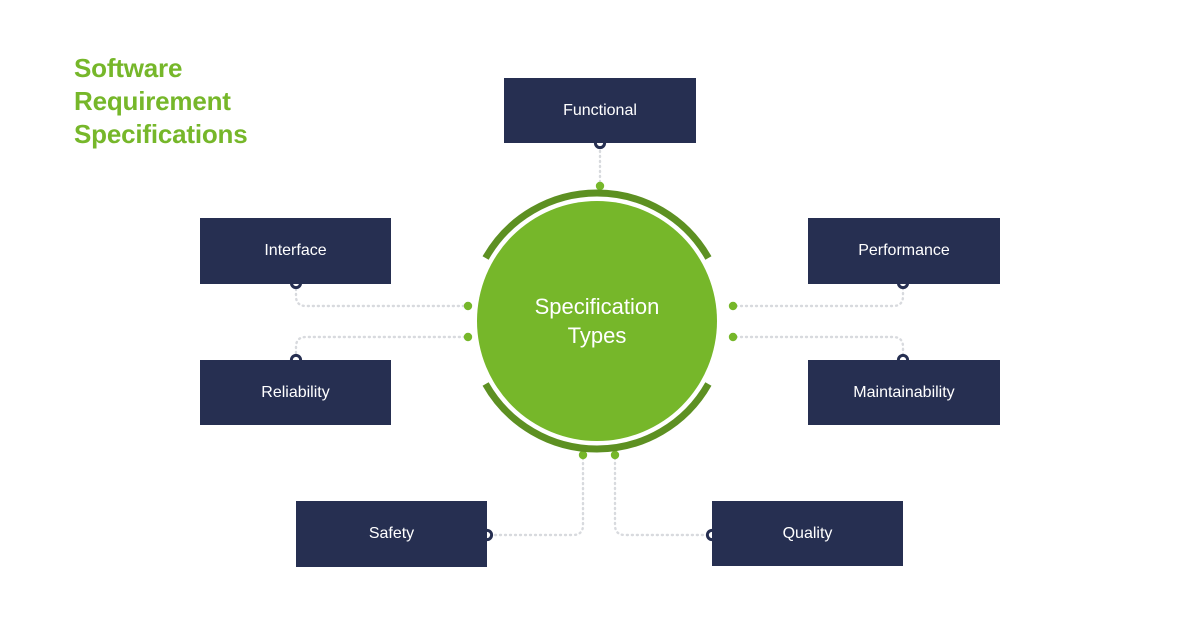 The width and height of the screenshot is (1200, 630). I want to click on node-performance: Performance, so click(904, 251).